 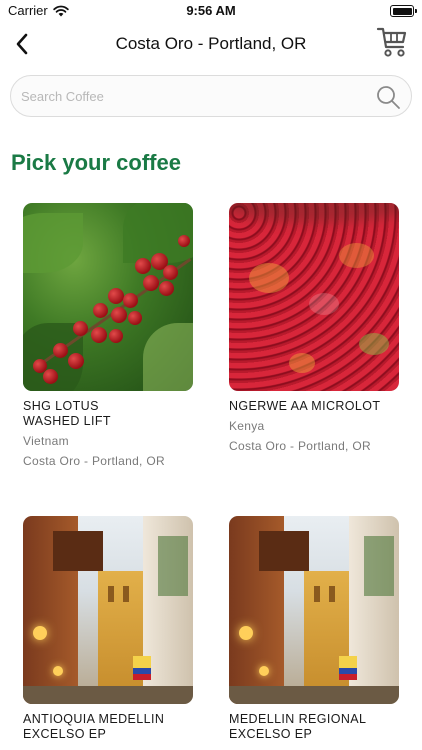 I want to click on back-button, so click(x=22, y=44).